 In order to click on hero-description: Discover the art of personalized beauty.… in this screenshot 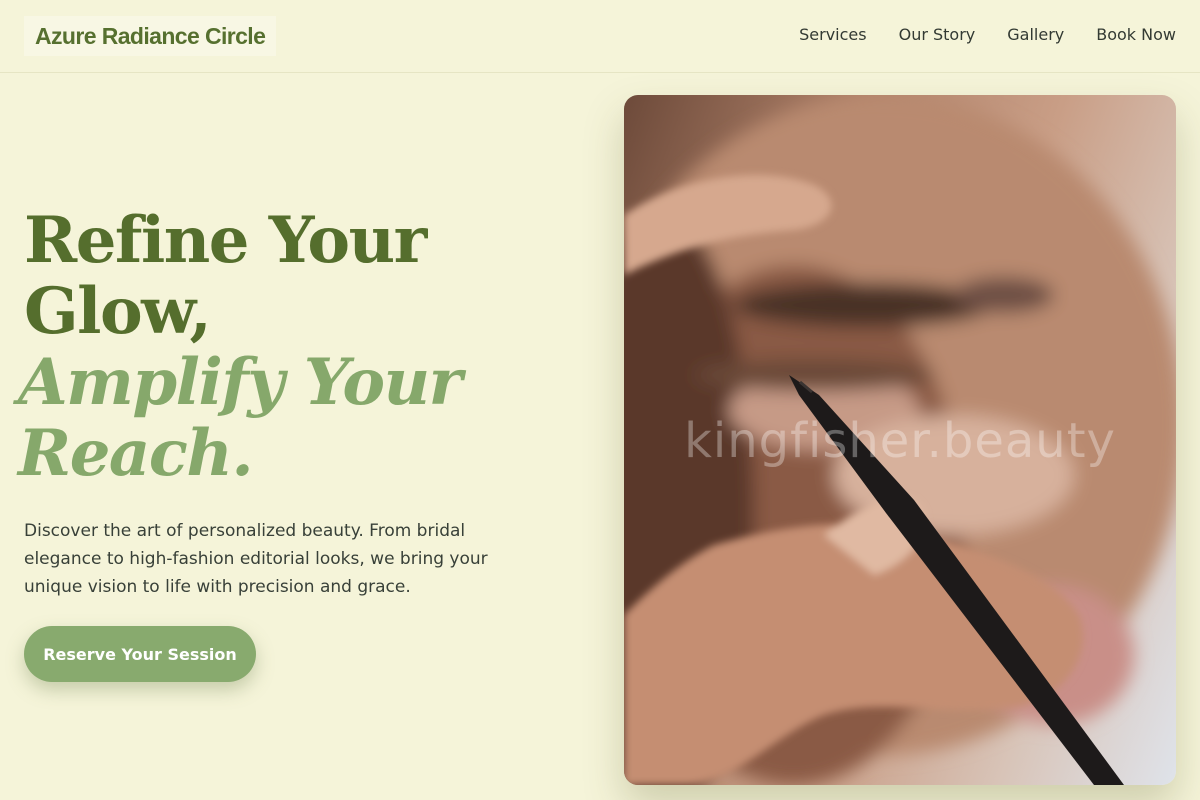, I will do `click(256, 559)`.